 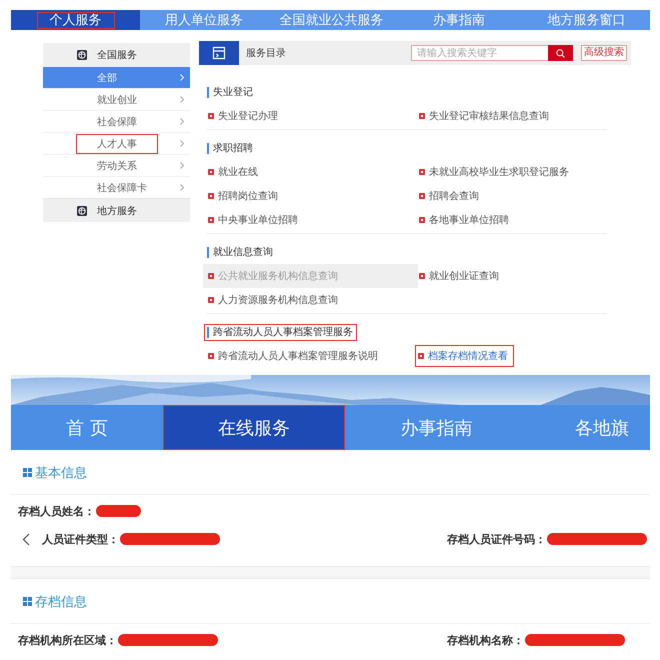 I want to click on catalog-title: 服务目录, so click(x=266, y=53).